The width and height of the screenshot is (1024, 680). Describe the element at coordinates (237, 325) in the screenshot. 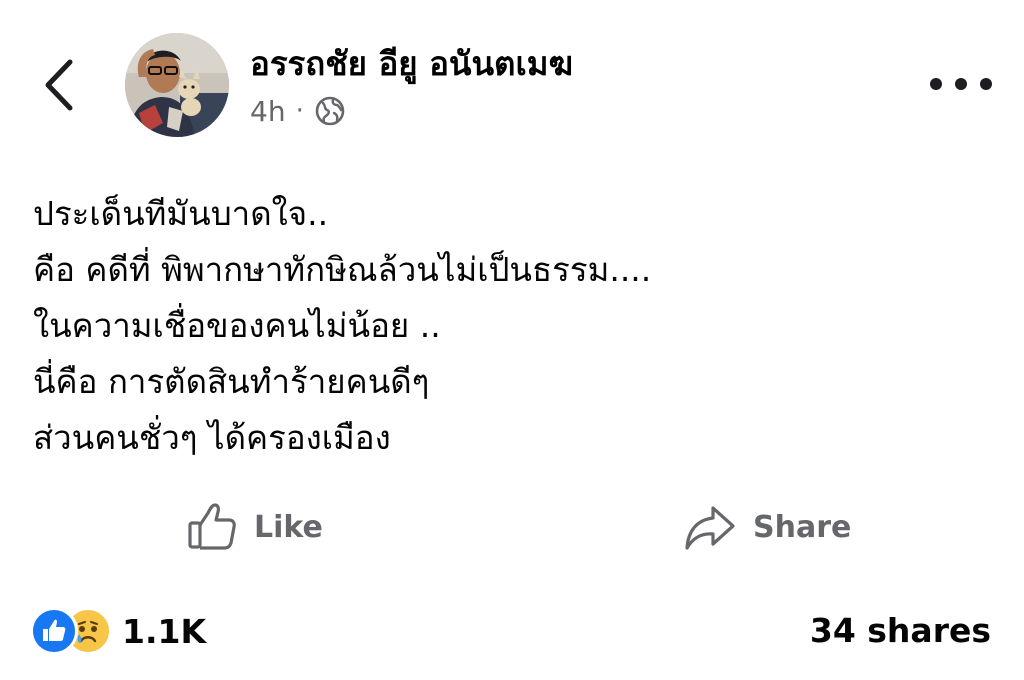

I see `post-line: ในความเชื่อของคนไม่น้อย ..` at that location.